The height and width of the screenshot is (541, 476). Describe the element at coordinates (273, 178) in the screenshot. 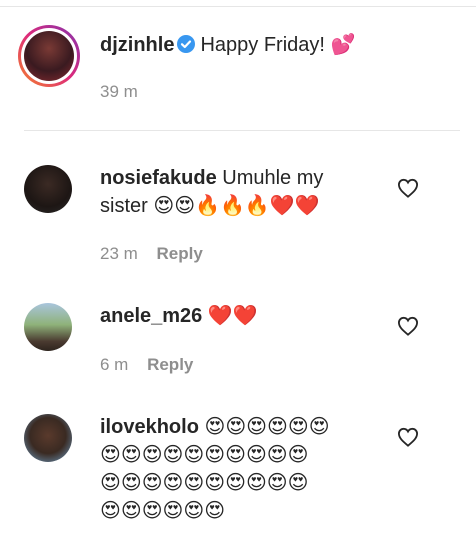

I see `comment-text: Umuhle my` at that location.